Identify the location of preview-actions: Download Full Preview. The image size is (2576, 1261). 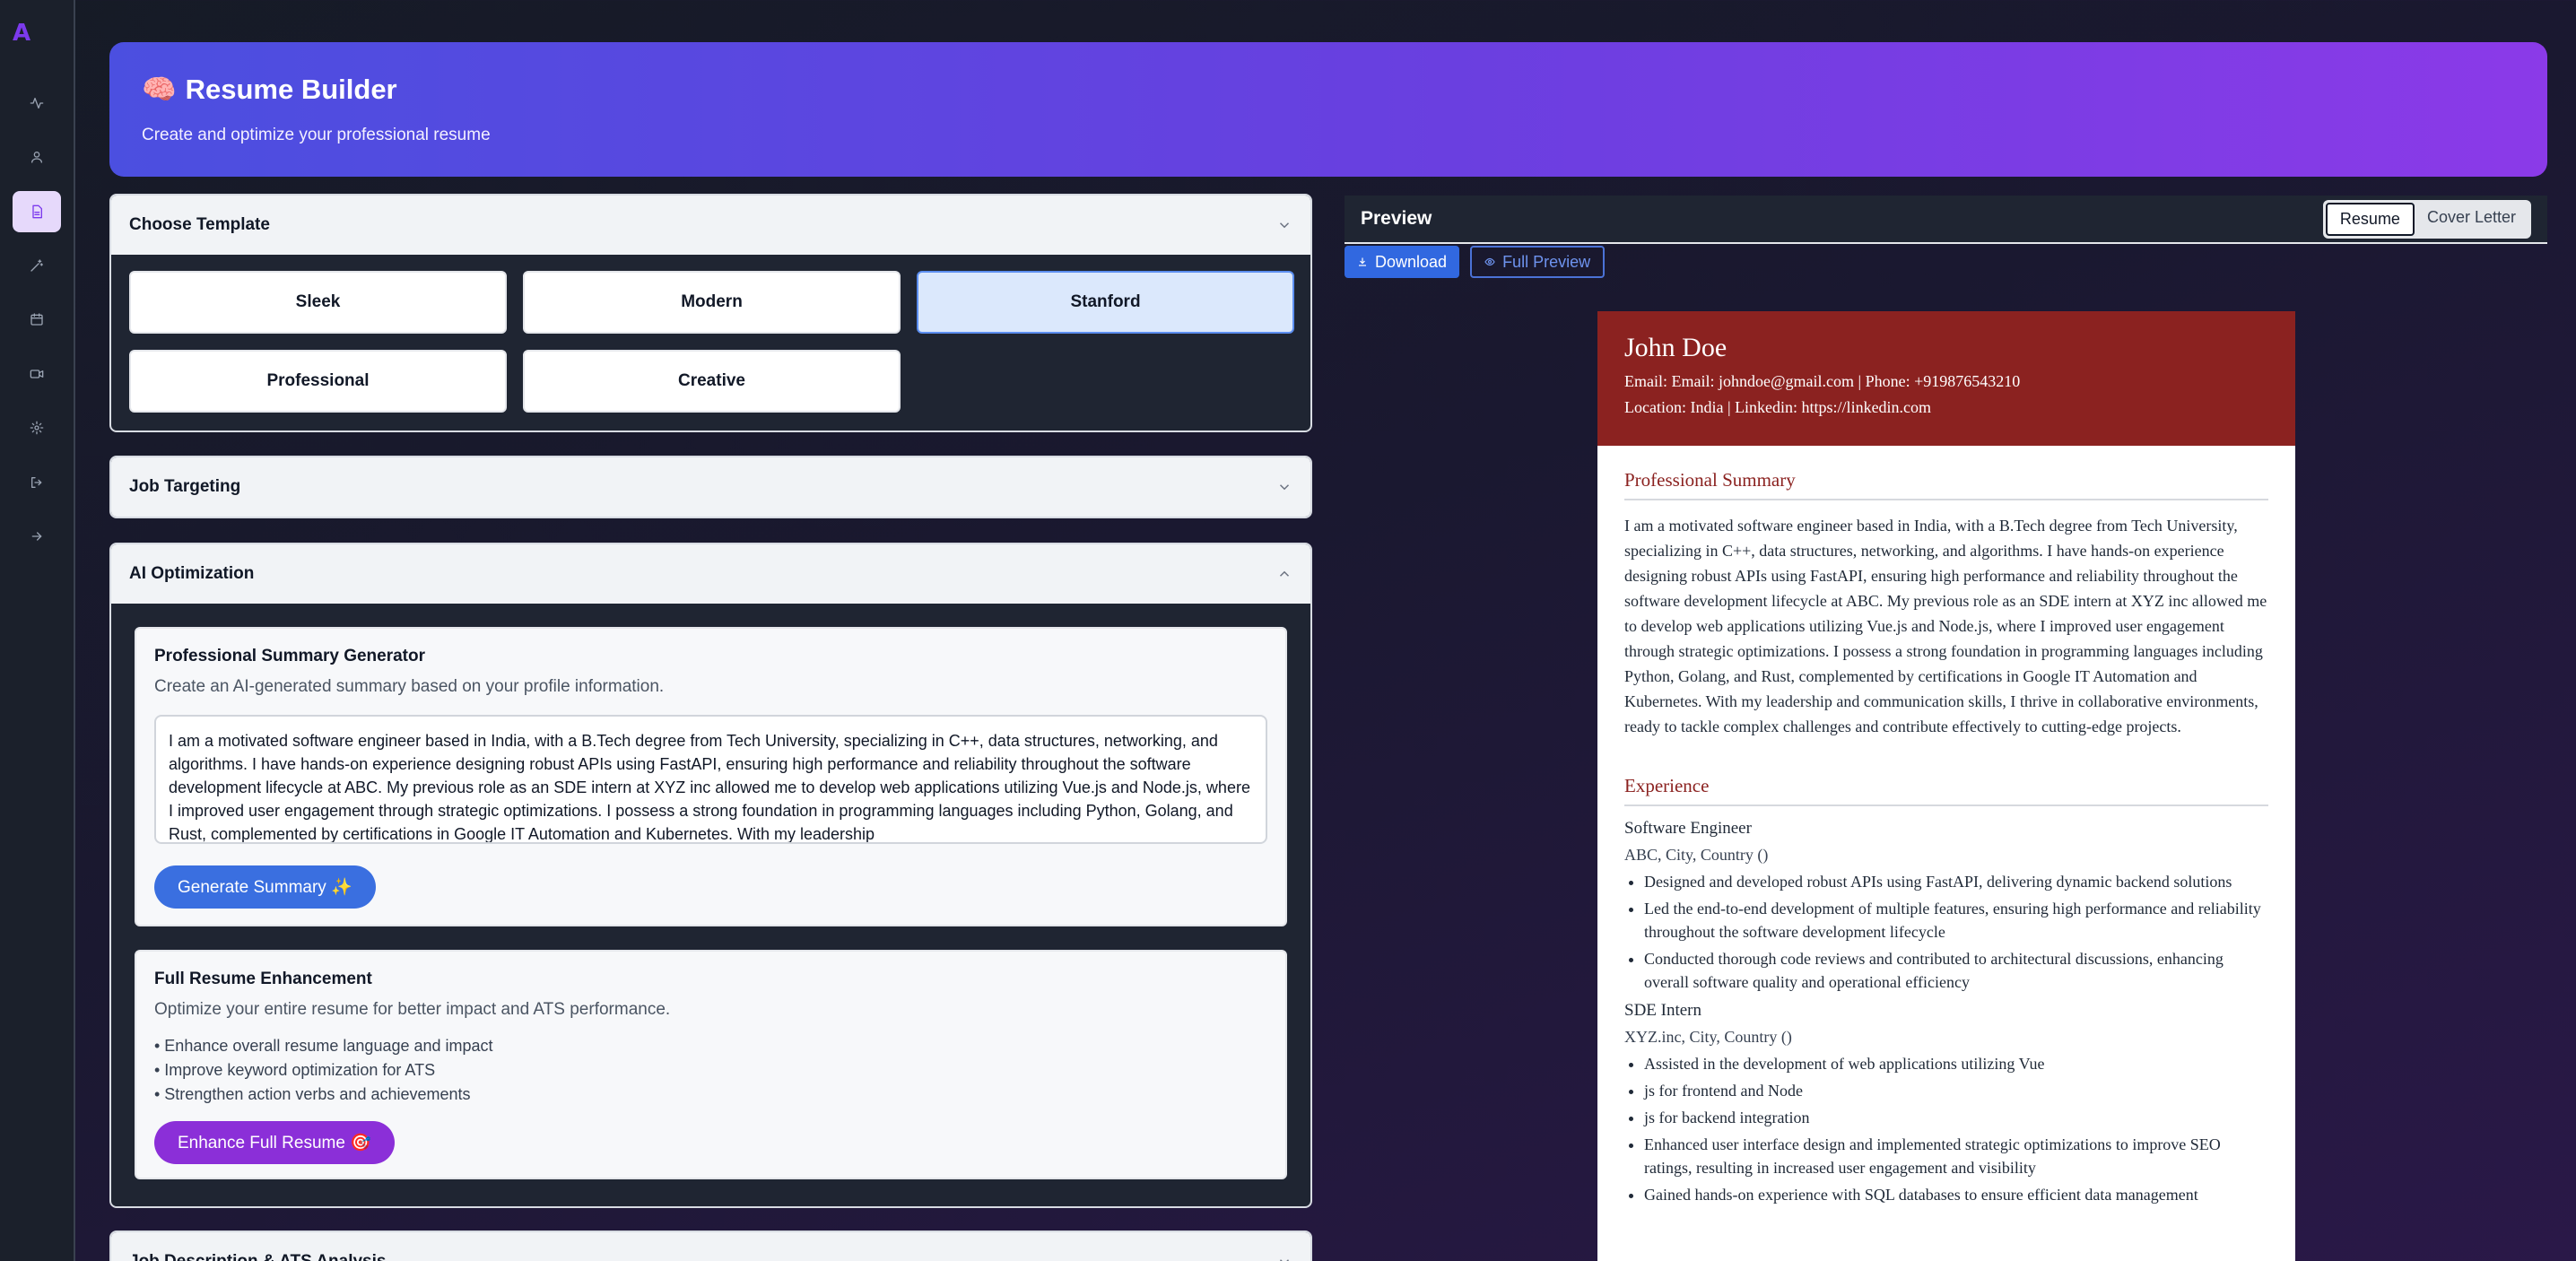
(1475, 262).